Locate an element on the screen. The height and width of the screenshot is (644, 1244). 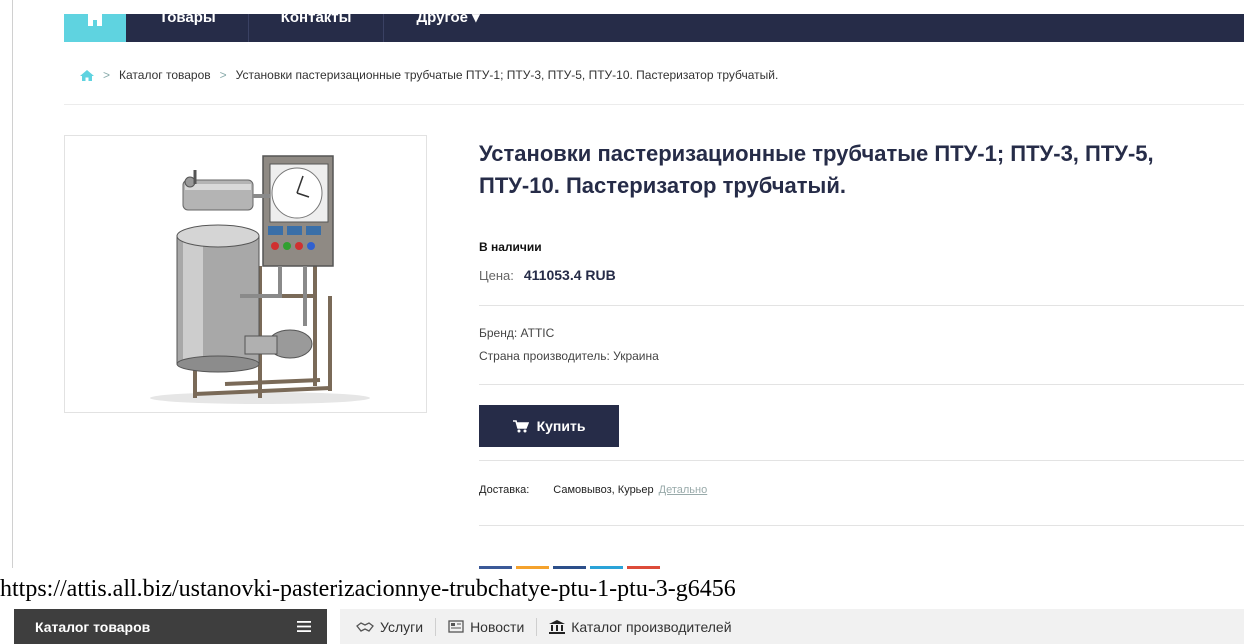
cart-icon is located at coordinates (520, 425).